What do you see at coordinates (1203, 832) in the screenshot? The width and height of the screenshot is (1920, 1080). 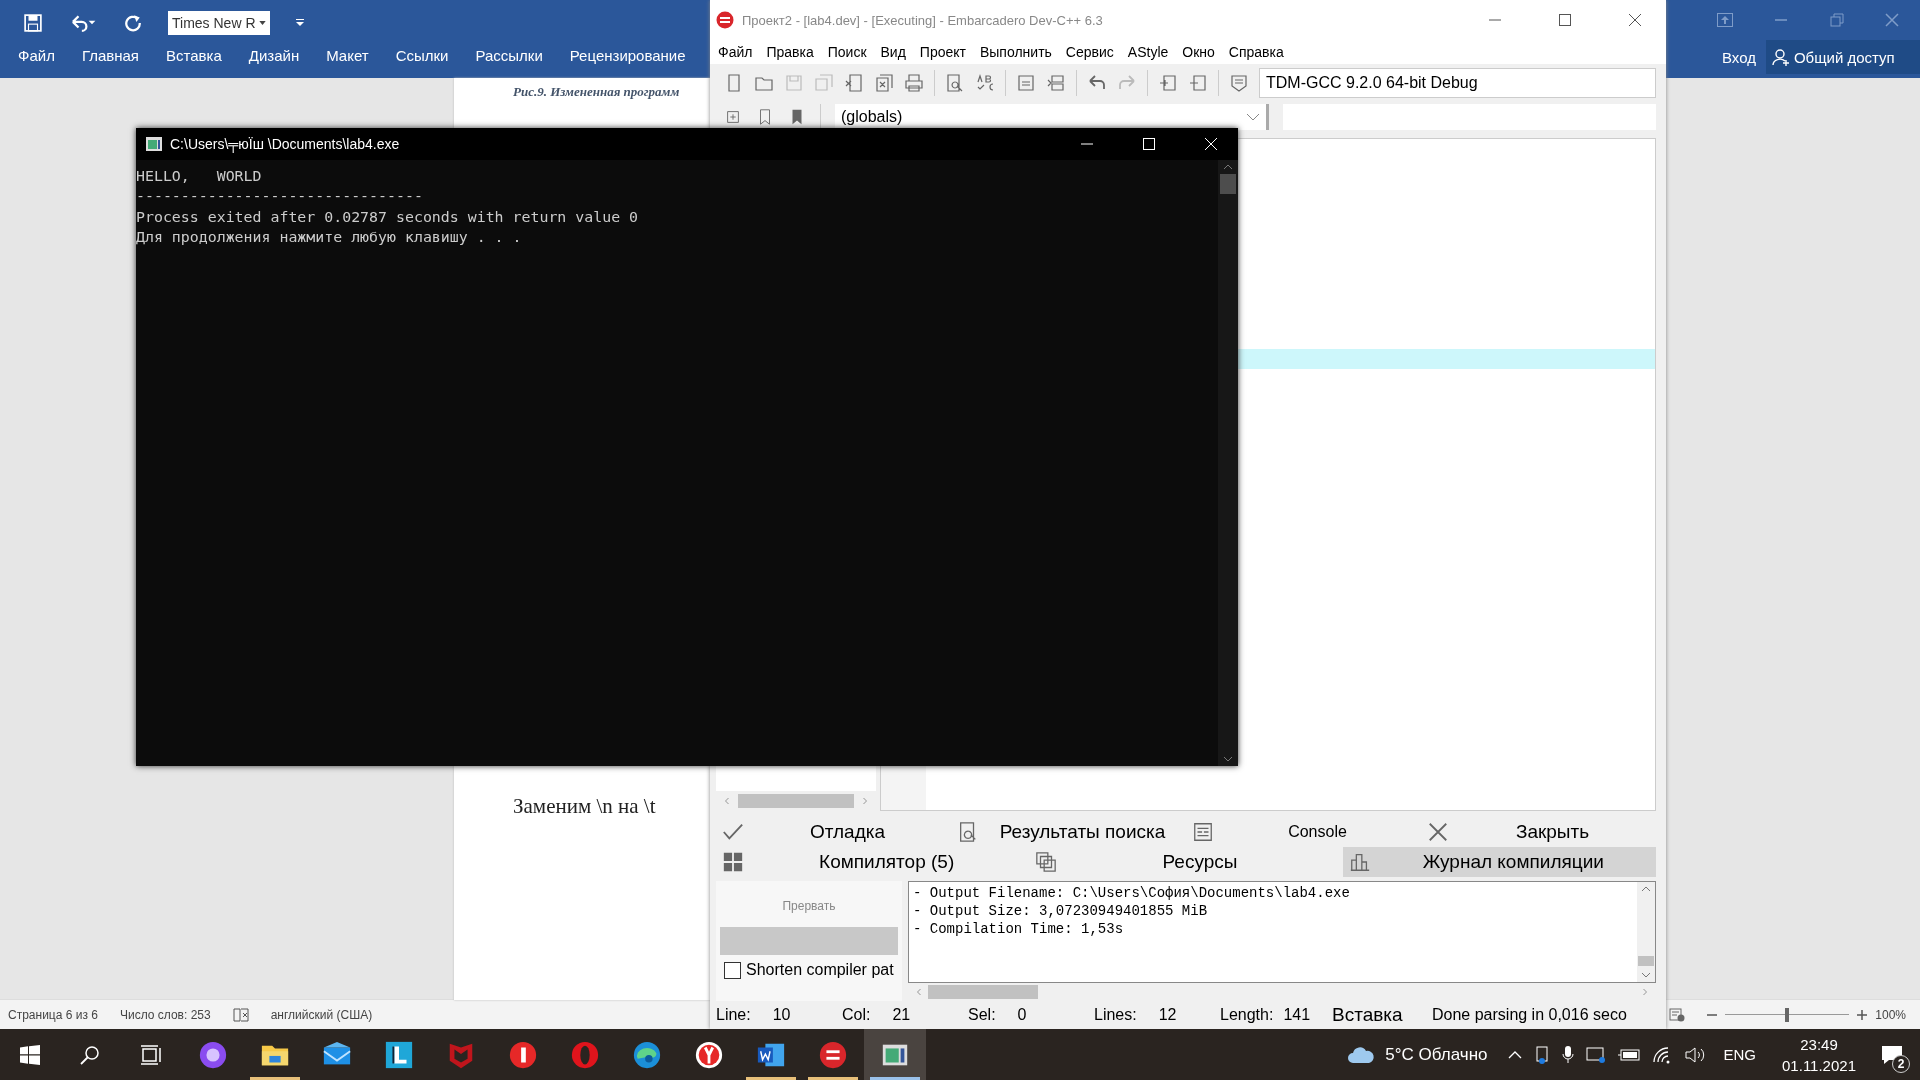 I see `list-icon` at bounding box center [1203, 832].